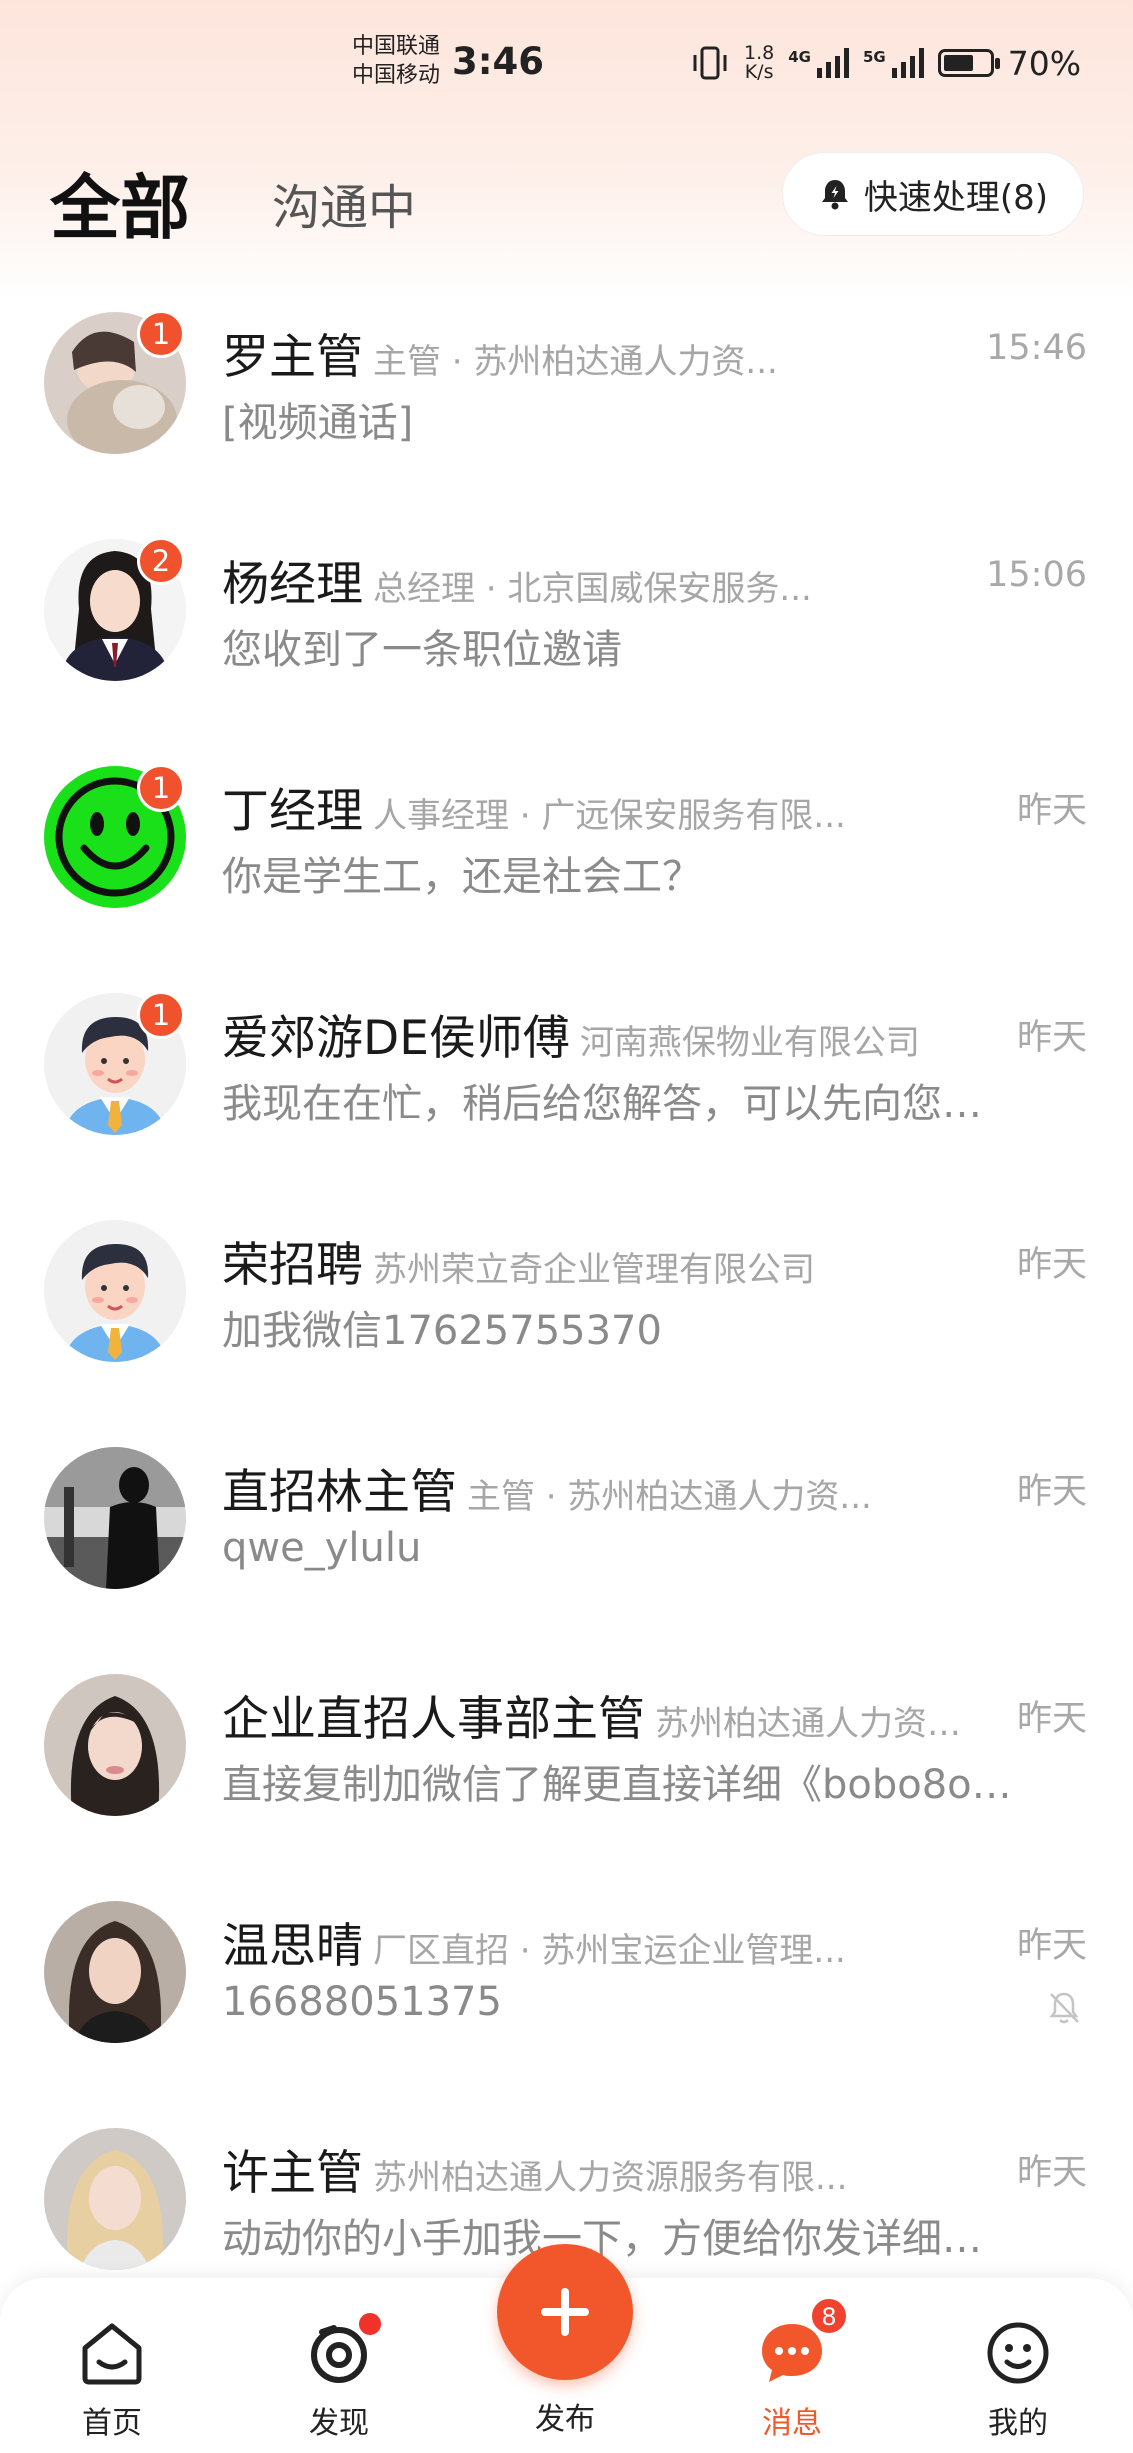 The image size is (1133, 2453). I want to click on conversation-row: 2 杨经理 总经理 · 北京国威保安服务... 15:06 您收到了一条职位邀请, so click(566, 630).